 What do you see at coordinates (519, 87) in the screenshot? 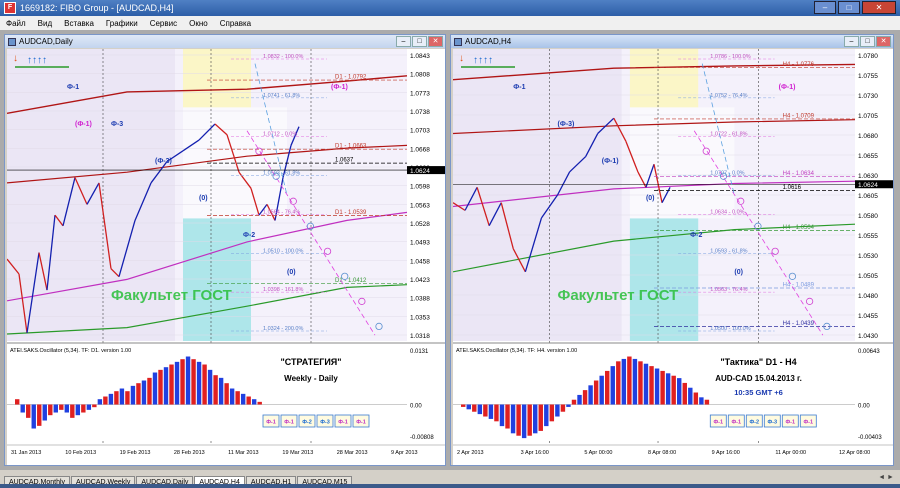
I see `wave-label: Ф-1` at bounding box center [519, 87].